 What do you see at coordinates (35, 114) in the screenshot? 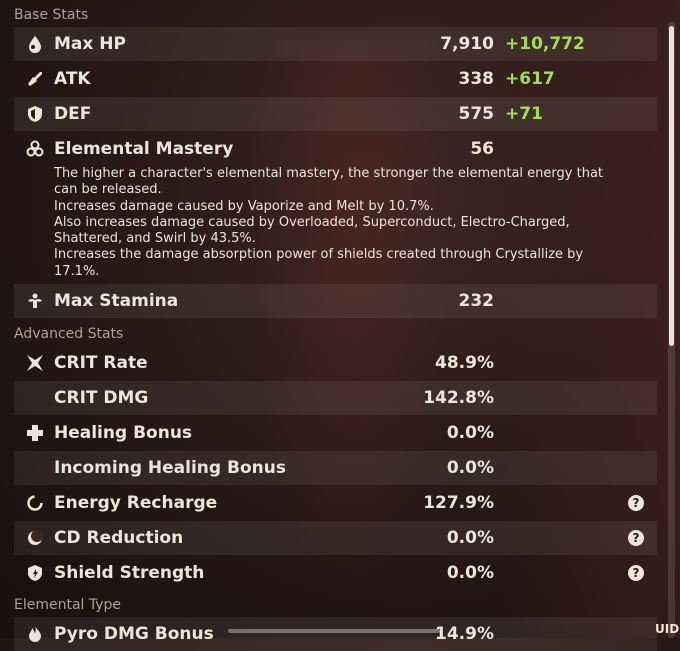
I see `shield-icon` at bounding box center [35, 114].